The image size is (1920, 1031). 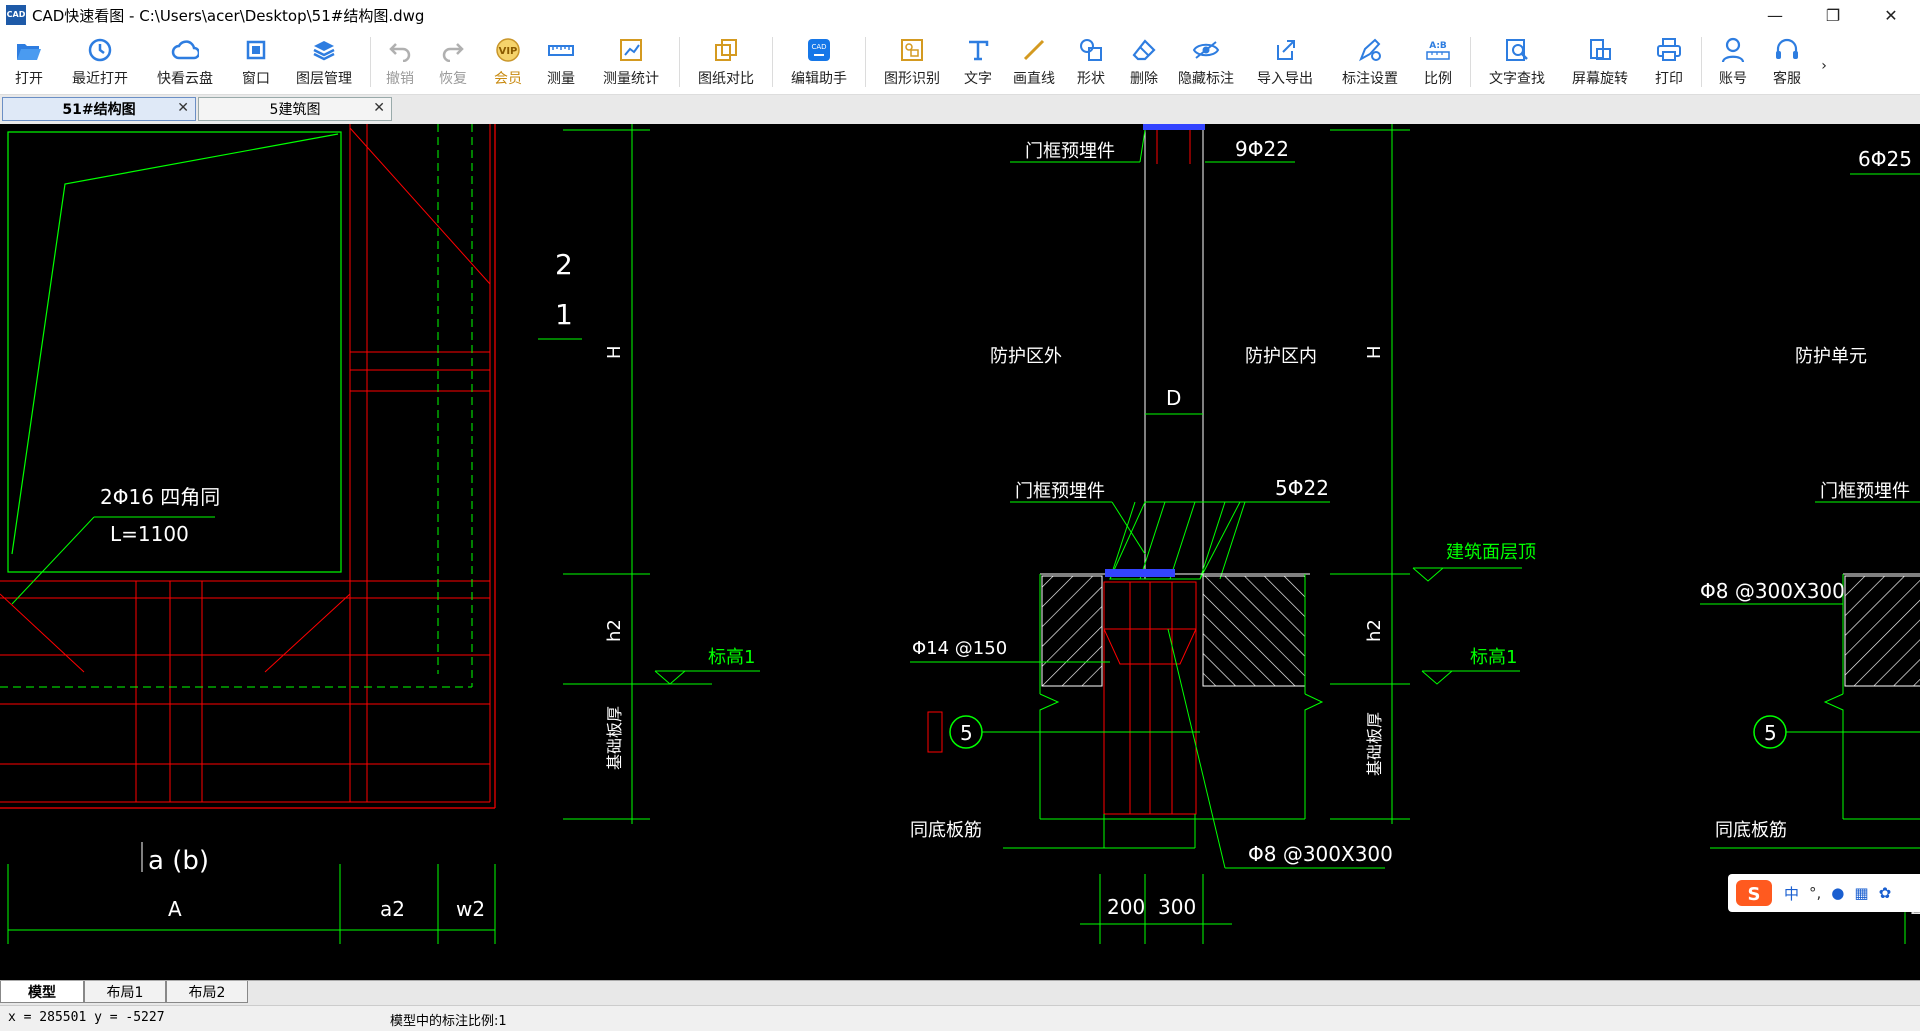 What do you see at coordinates (256, 50) in the screenshot?
I see `window-icon` at bounding box center [256, 50].